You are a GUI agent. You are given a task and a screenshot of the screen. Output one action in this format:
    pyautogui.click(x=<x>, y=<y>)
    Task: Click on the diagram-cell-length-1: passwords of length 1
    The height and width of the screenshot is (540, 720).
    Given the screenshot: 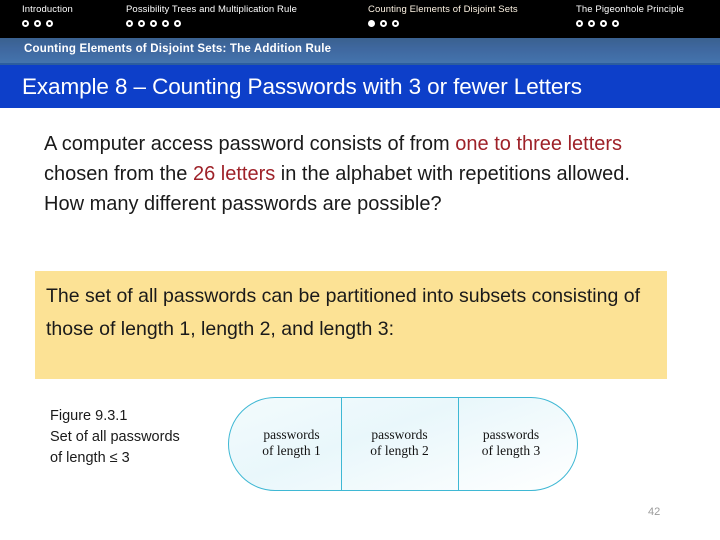 What is the action you would take?
    pyautogui.click(x=291, y=443)
    